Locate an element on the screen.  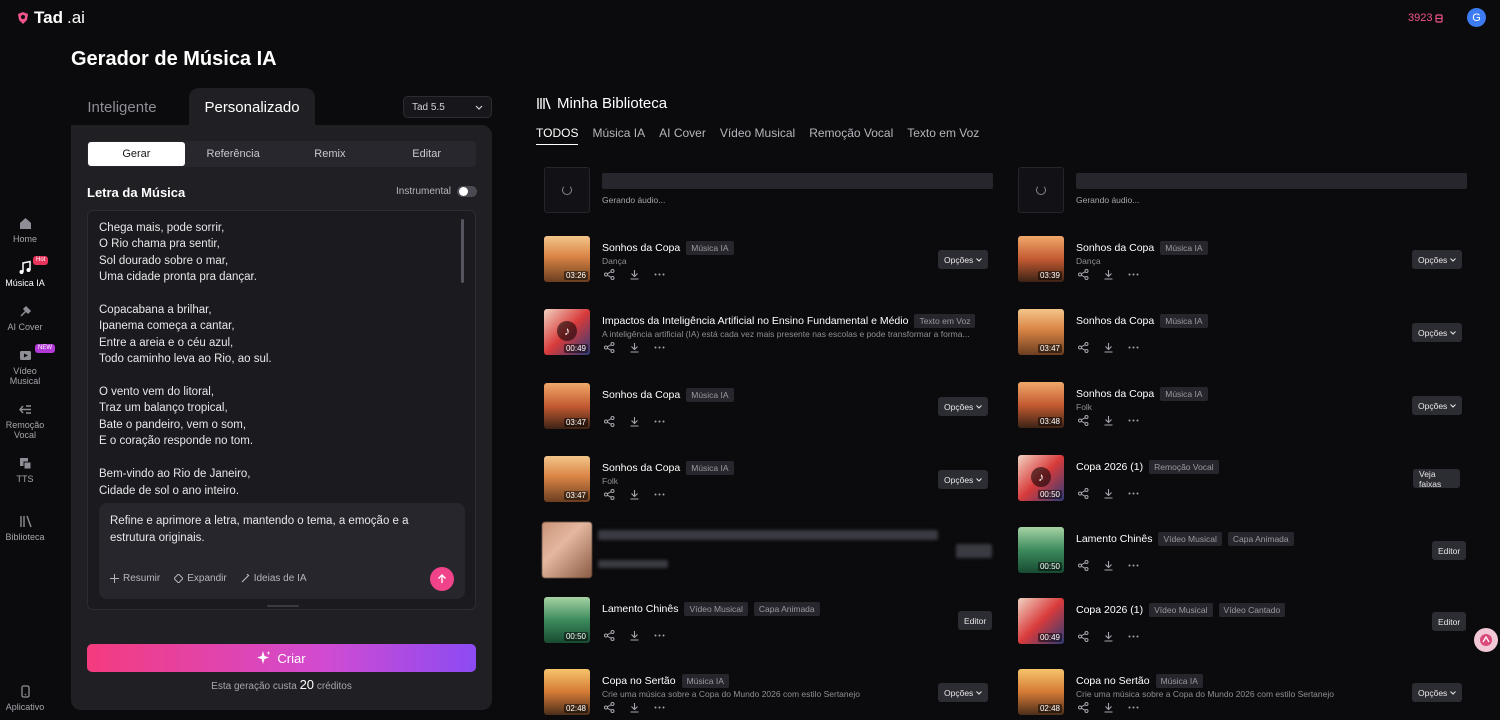
tab-musica-ia: Música IA is located at coordinates (618, 135).